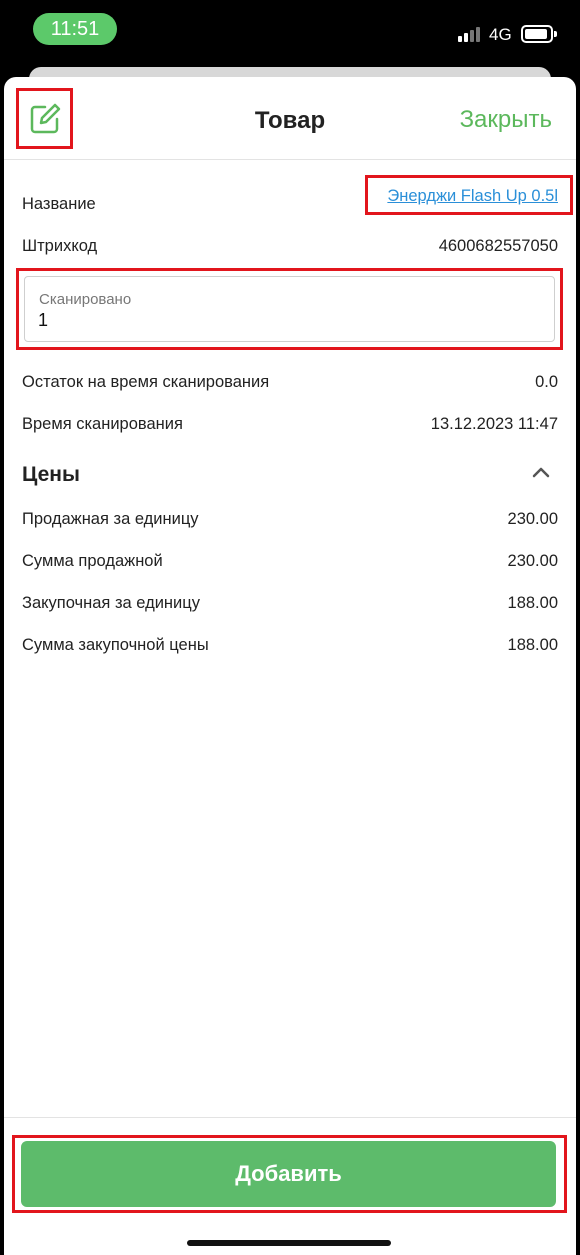  What do you see at coordinates (290, 426) in the screenshot?
I see `scan-time-row: Время сканирования 13.12.2023 11:47` at bounding box center [290, 426].